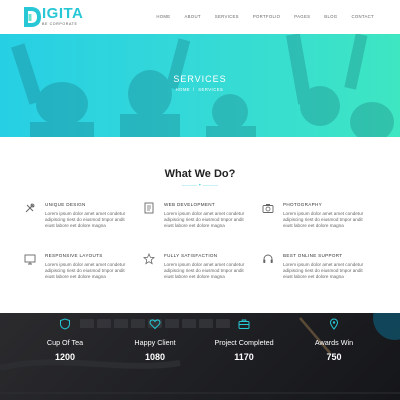 The image size is (400, 400). I want to click on star-icon, so click(149, 259).